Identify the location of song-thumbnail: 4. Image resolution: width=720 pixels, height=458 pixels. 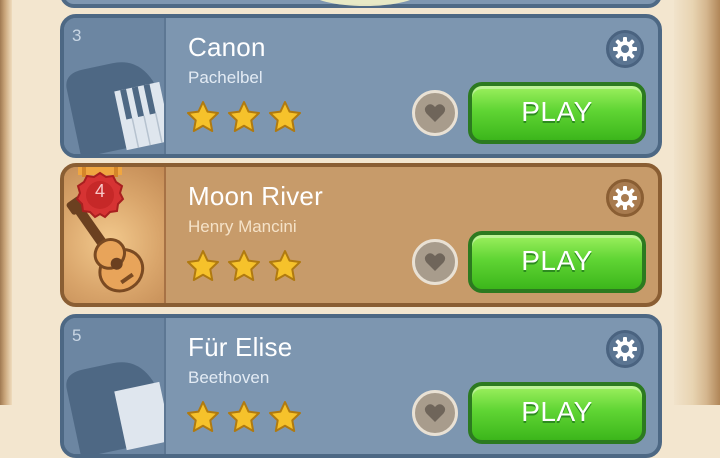
(115, 235).